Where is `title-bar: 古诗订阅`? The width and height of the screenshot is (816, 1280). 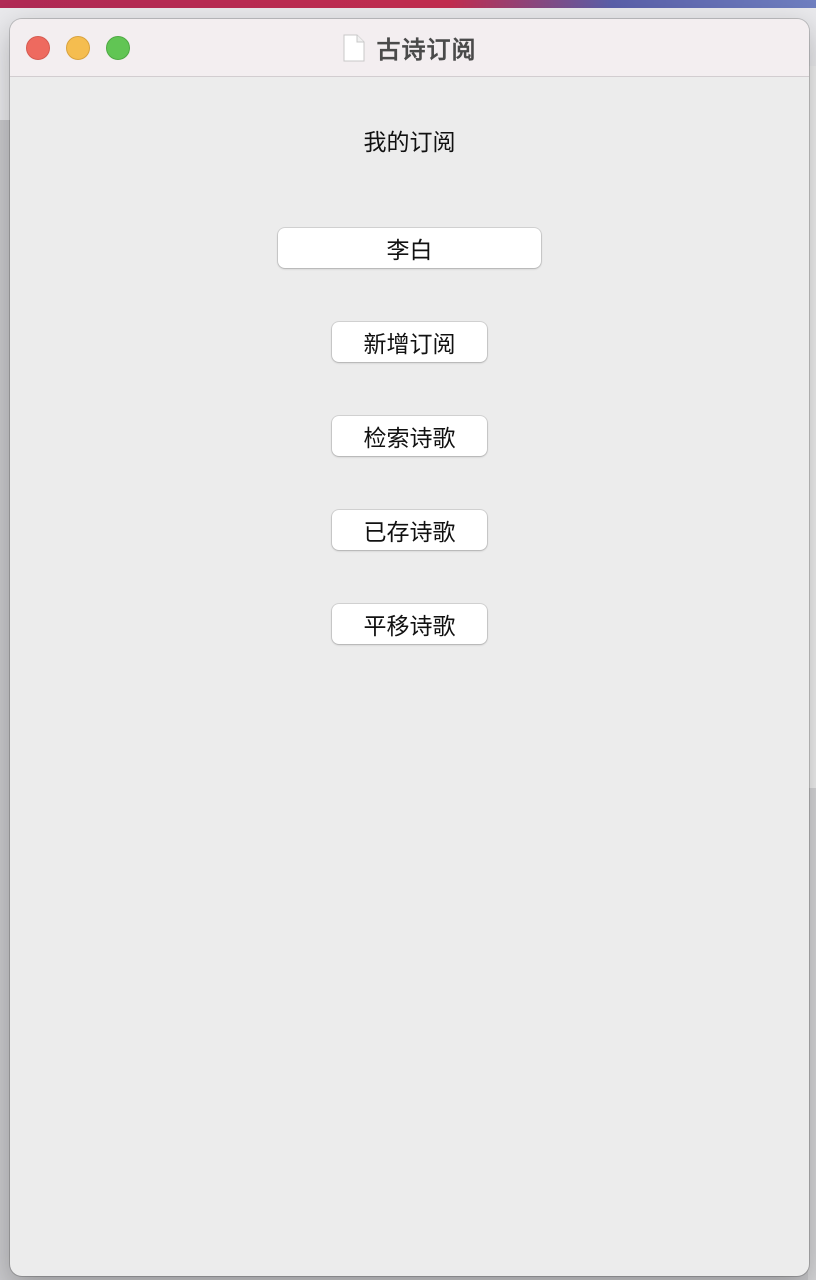 title-bar: 古诗订阅 is located at coordinates (409, 48).